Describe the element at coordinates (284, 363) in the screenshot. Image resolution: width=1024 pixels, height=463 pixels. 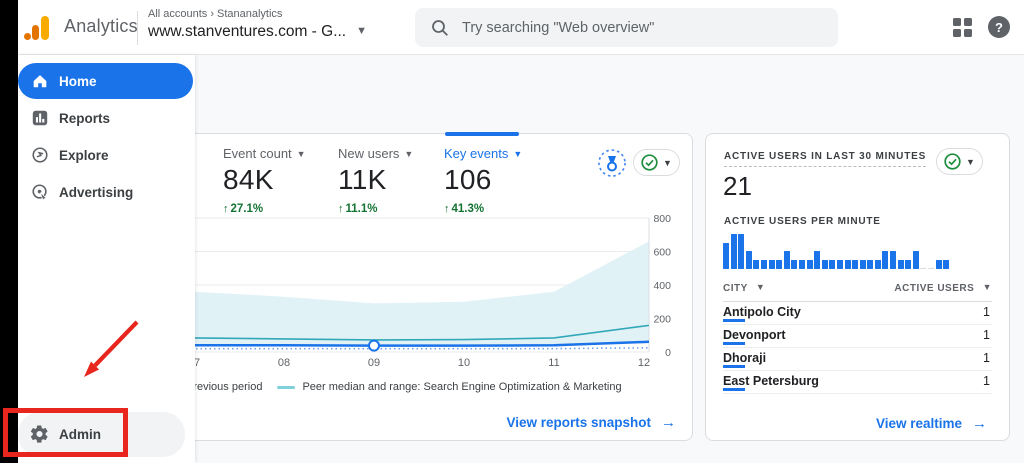
I see `svg-text: 08` at that location.